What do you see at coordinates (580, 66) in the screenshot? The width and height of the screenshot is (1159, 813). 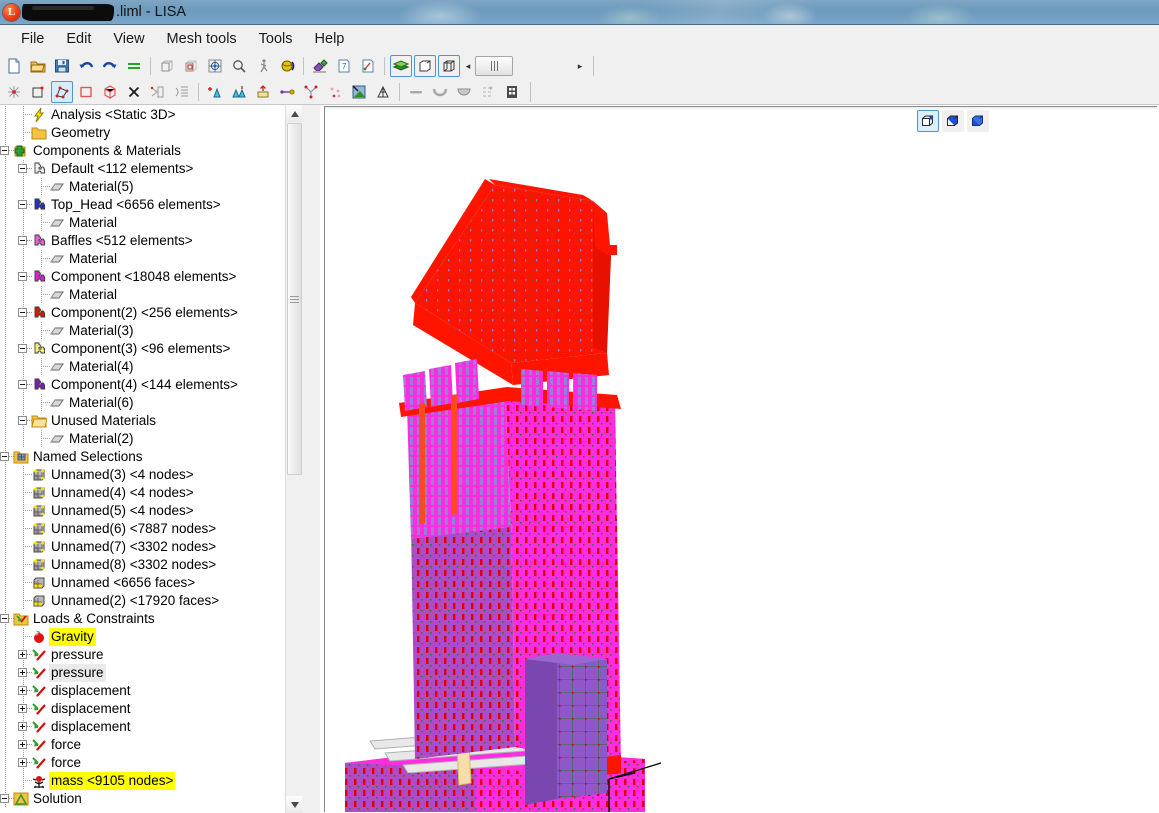 I see `toolbar-scroll-right-button: ▸` at bounding box center [580, 66].